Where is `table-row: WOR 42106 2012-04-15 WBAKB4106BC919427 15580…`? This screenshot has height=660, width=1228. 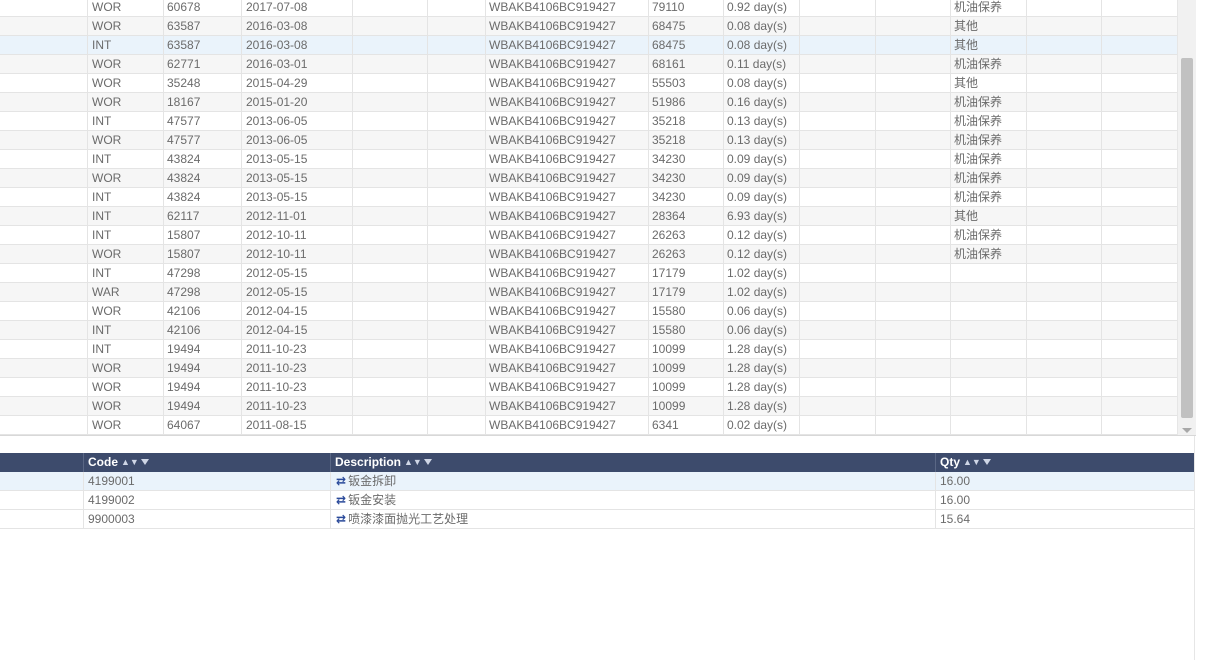 table-row: WOR 42106 2012-04-15 WBAKB4106BC919427 15580… is located at coordinates (588, 311).